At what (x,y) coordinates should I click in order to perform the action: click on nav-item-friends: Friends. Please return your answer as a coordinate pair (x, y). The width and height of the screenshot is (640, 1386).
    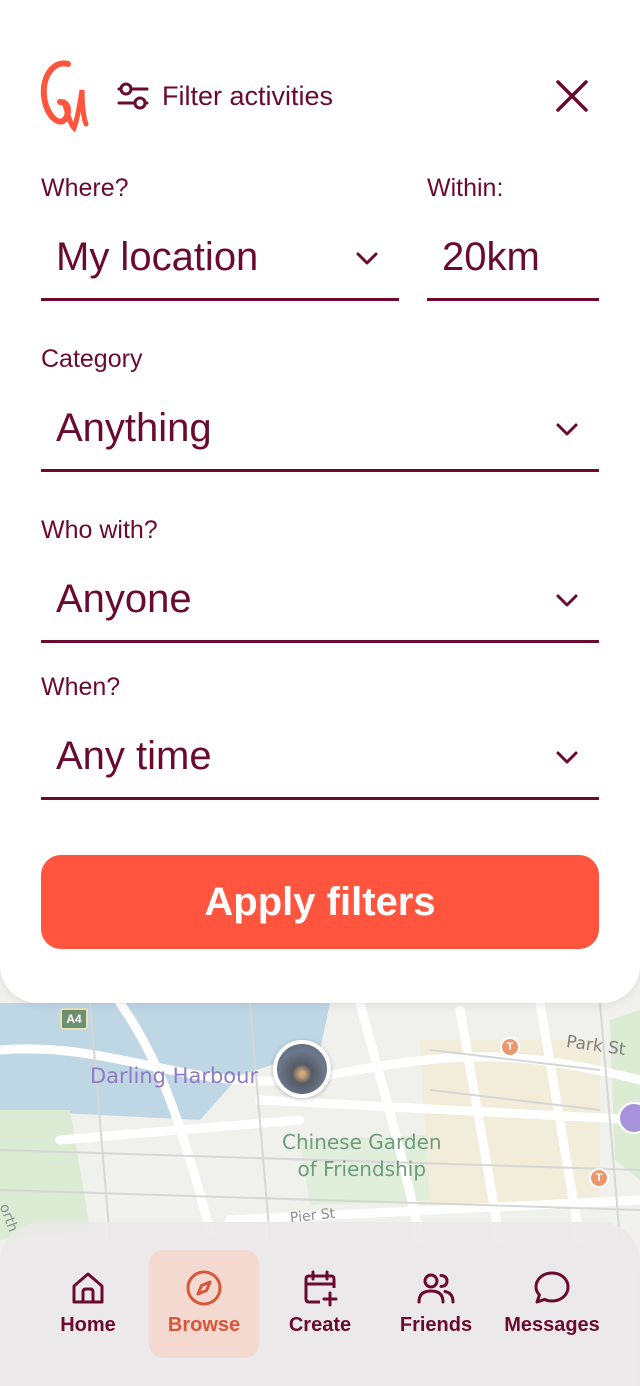
    Looking at the image, I should click on (436, 1304).